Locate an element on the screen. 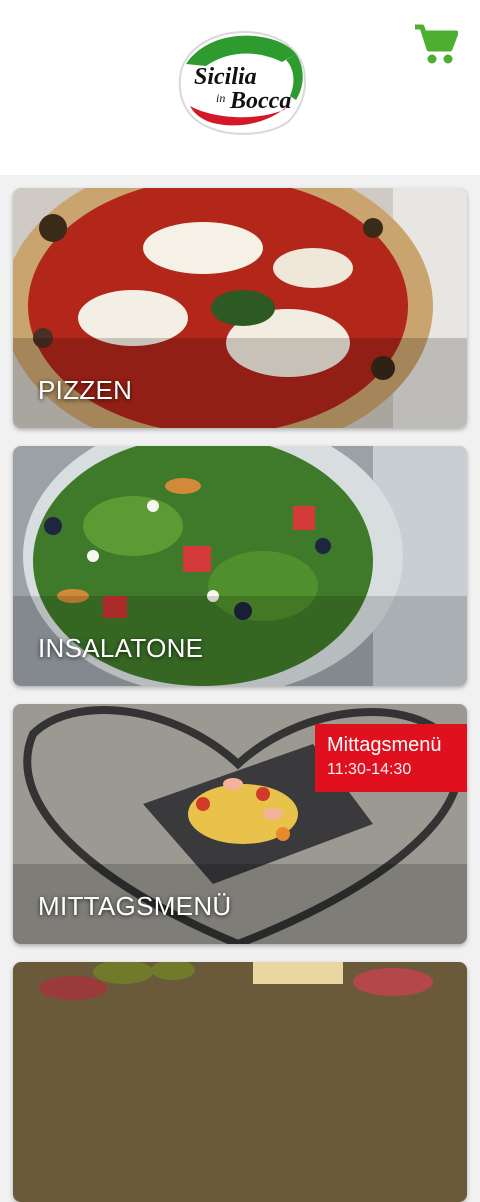 The height and width of the screenshot is (1202, 480). category-label: PIZZEN is located at coordinates (85, 390).